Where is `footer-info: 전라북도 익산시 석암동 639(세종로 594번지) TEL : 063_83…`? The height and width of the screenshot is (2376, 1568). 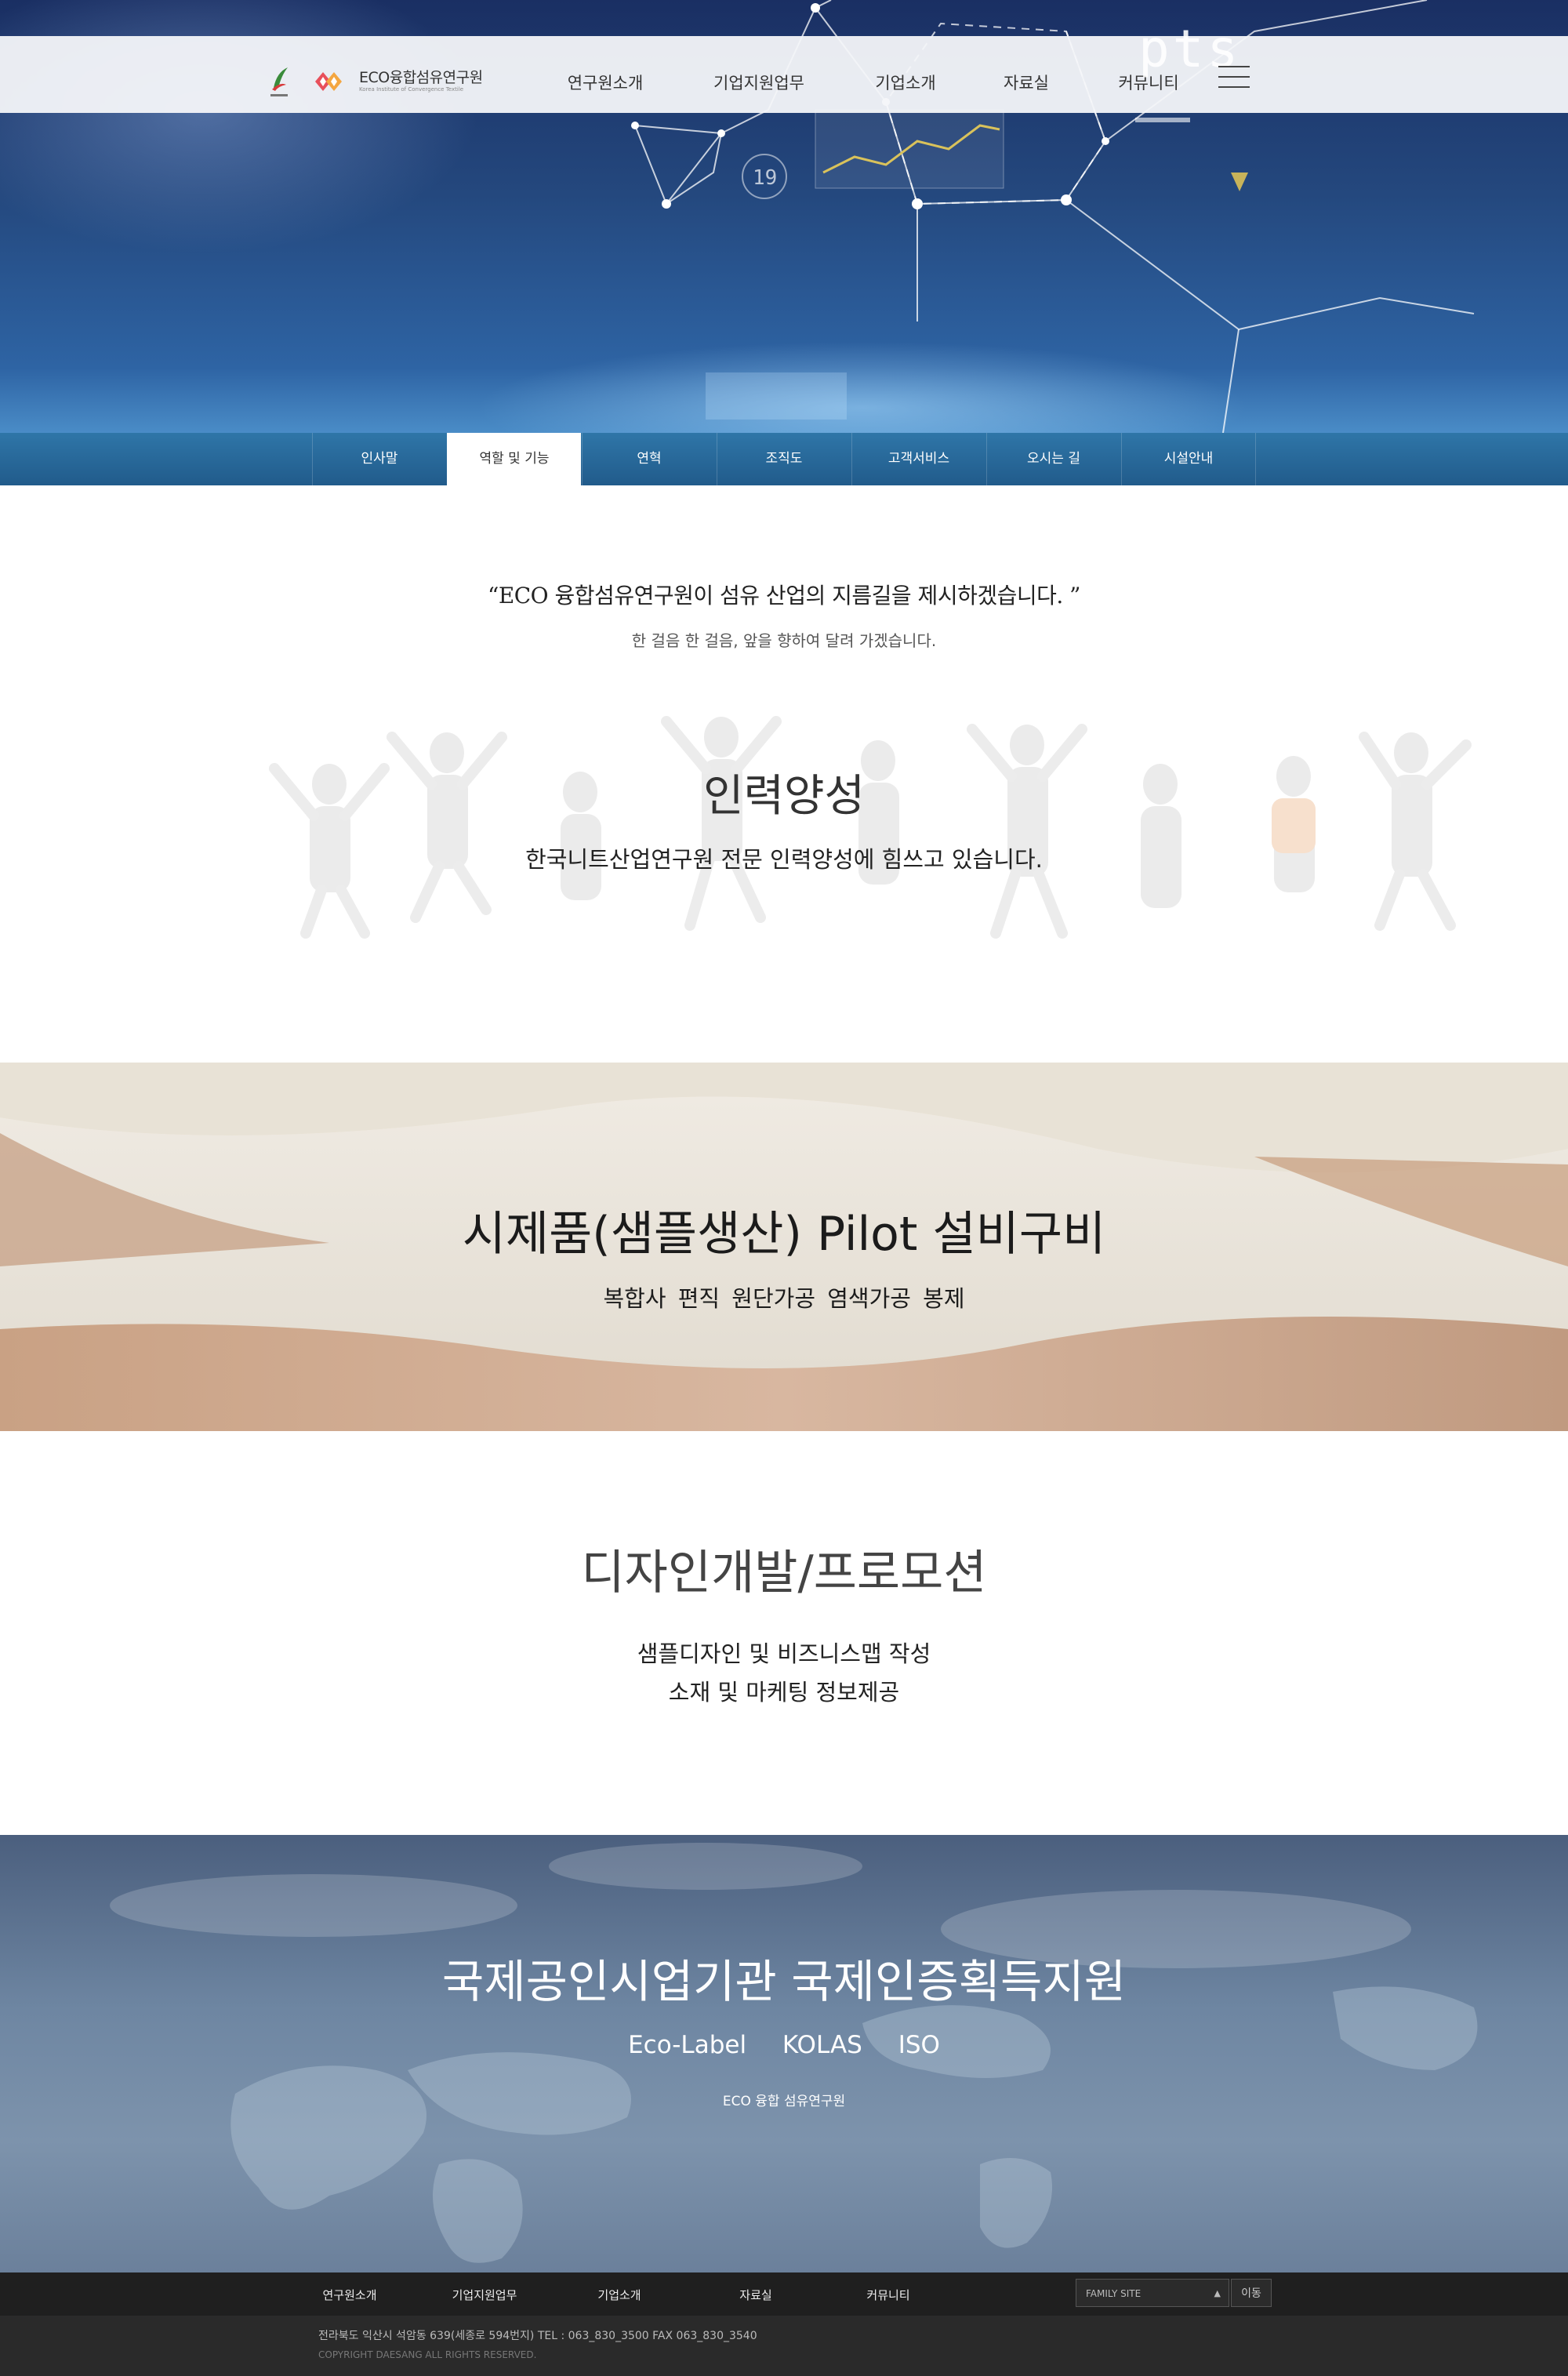 footer-info: 전라북도 익산시 석암동 639(세종로 594번지) TEL : 063_83… is located at coordinates (784, 2346).